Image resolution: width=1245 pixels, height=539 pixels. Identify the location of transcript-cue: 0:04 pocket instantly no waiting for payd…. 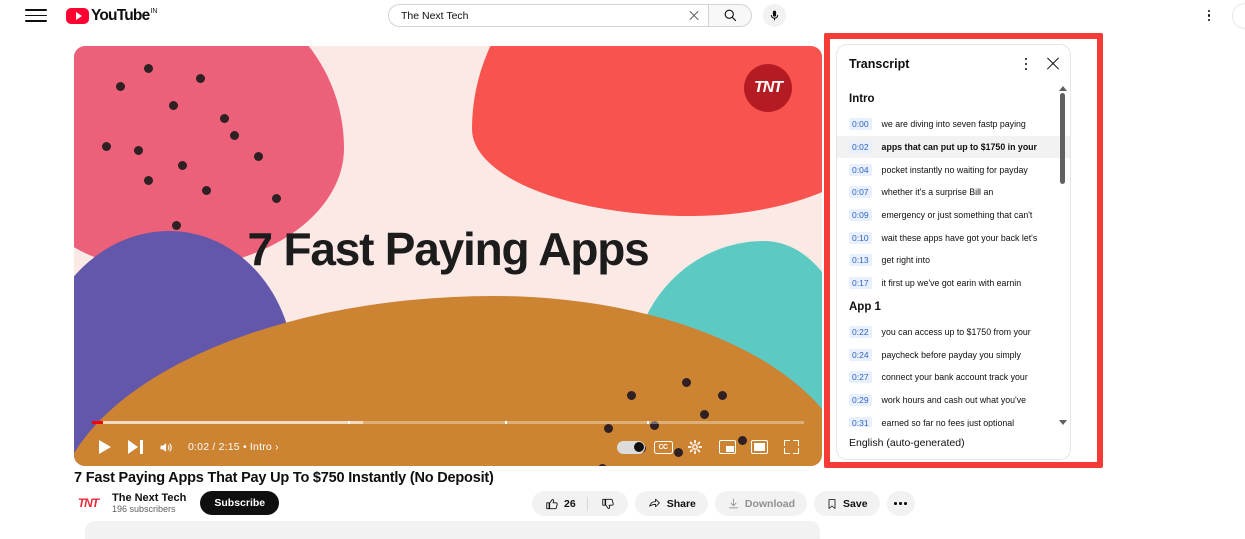
(953, 169).